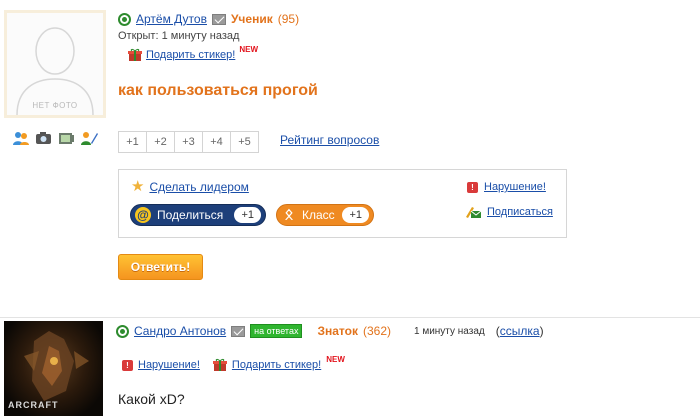 The image size is (700, 416). Describe the element at coordinates (43, 138) in the screenshot. I see `photo-camera-icon` at that location.